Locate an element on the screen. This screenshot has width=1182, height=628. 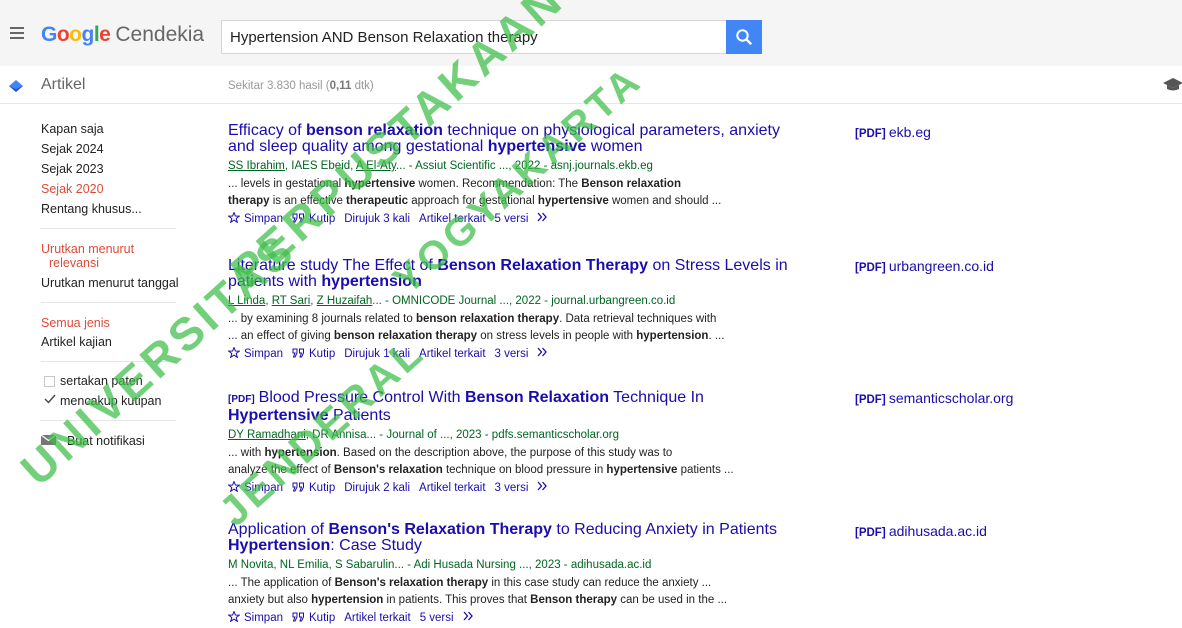
search-field is located at coordinates (473, 37).